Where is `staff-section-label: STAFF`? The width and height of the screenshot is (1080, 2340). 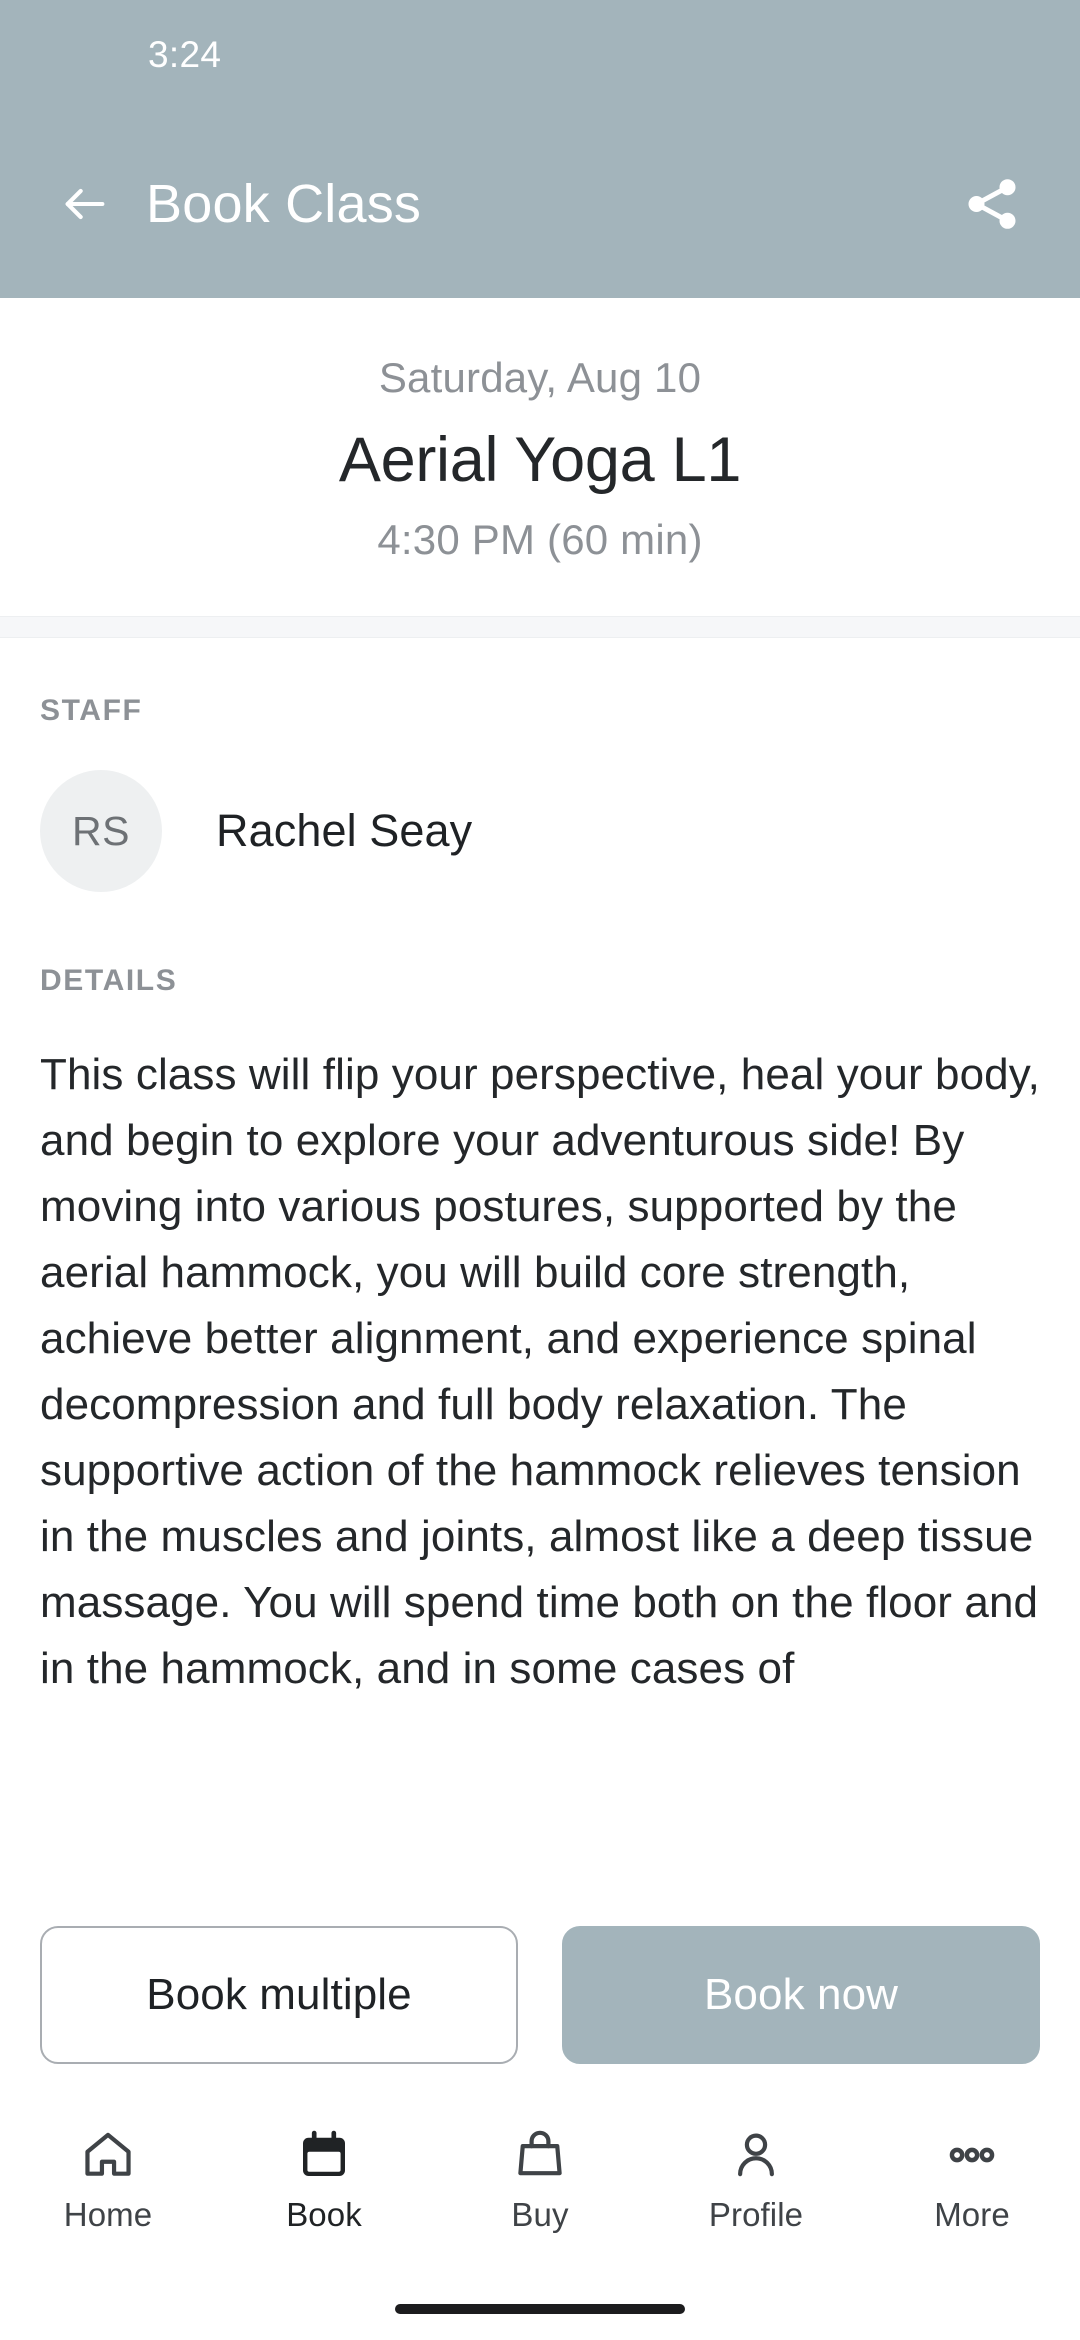 staff-section-label: STAFF is located at coordinates (91, 710).